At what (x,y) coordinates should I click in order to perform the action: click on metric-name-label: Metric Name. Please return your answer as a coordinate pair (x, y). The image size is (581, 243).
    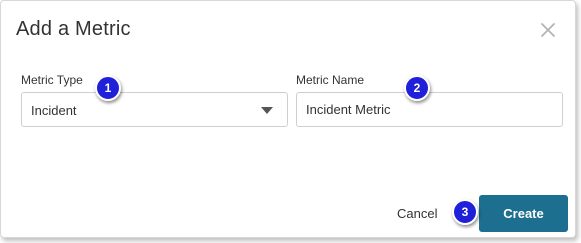
    Looking at the image, I should click on (330, 80).